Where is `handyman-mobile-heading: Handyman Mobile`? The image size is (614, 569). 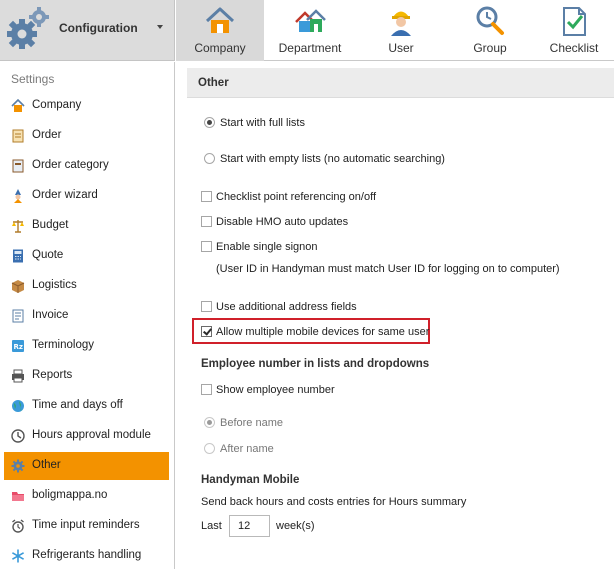 handyman-mobile-heading: Handyman Mobile is located at coordinates (250, 480).